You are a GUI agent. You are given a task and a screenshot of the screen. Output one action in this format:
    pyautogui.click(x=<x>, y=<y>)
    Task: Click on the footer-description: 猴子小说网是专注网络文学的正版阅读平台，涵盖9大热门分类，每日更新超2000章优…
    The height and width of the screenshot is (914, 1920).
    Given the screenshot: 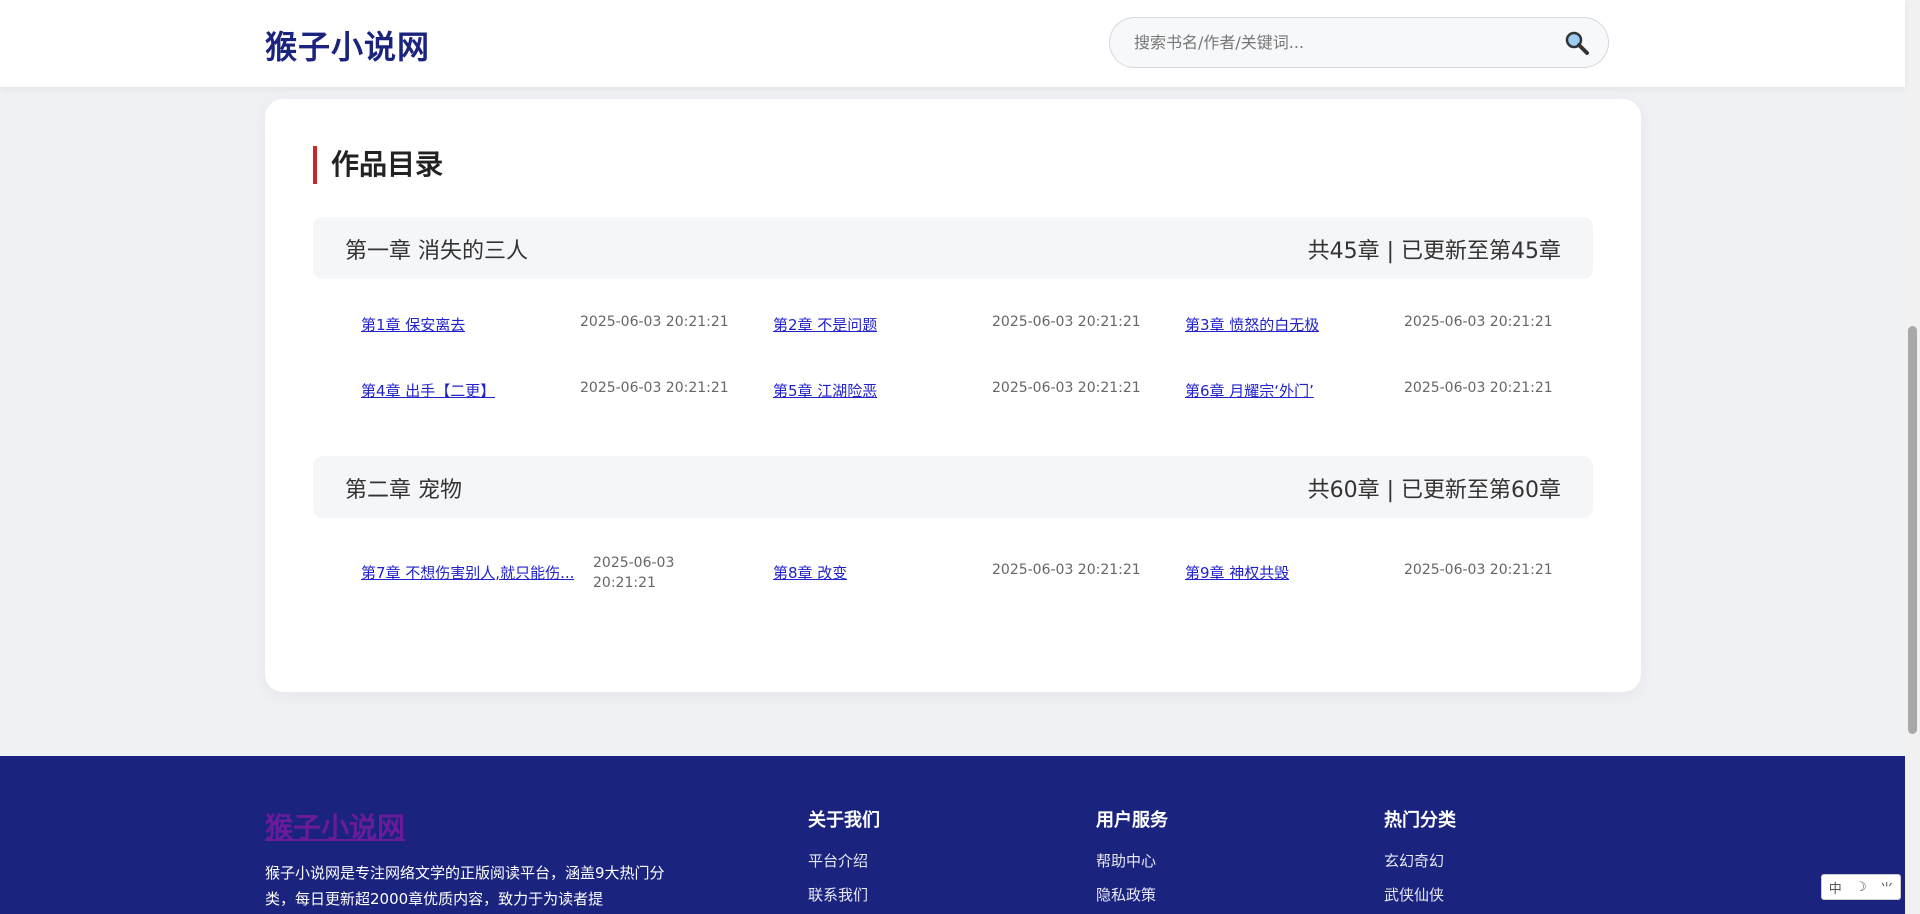 What is the action you would take?
    pyautogui.click(x=465, y=886)
    